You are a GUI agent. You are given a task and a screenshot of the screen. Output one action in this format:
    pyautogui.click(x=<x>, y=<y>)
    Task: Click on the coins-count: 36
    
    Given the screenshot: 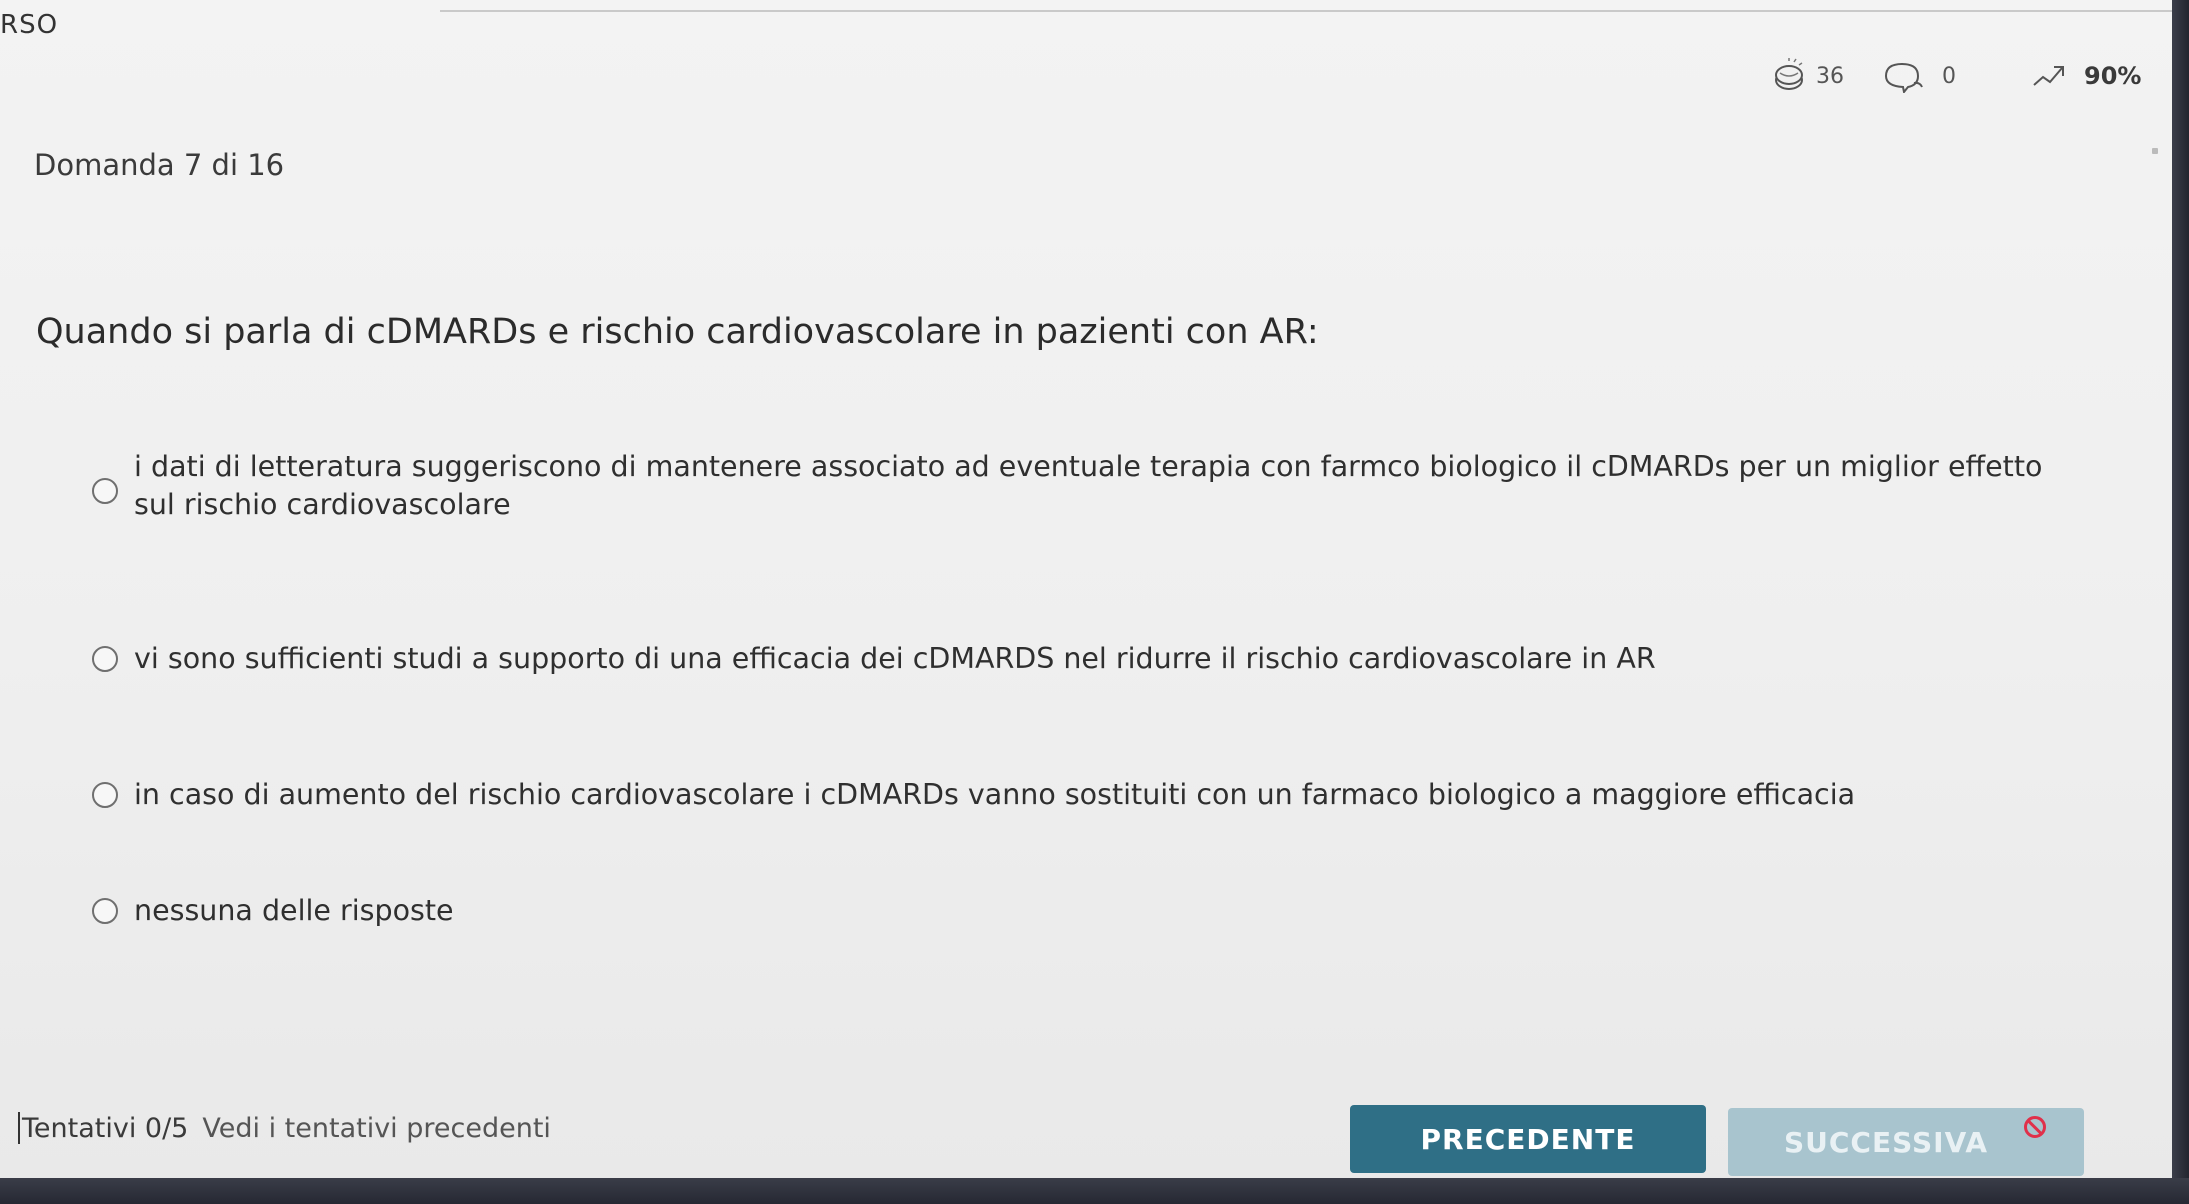 What is the action you would take?
    pyautogui.click(x=1830, y=76)
    